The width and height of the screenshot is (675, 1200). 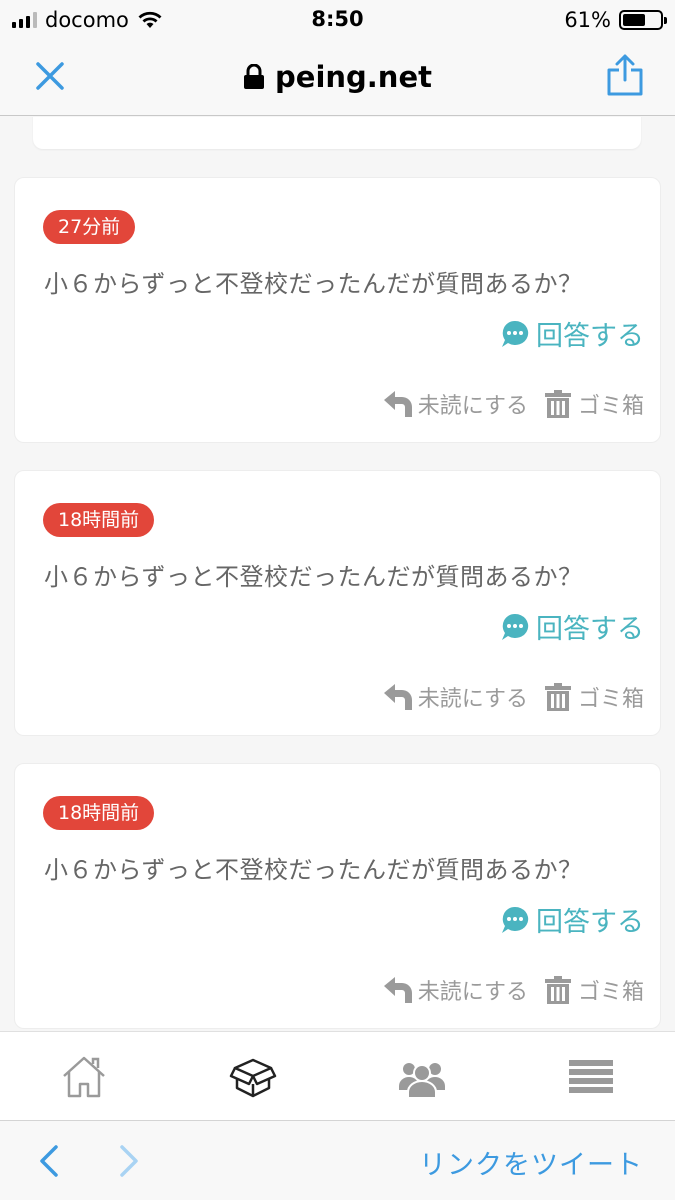 I want to click on status-bar: docomo 8:50 61%, so click(x=337, y=19).